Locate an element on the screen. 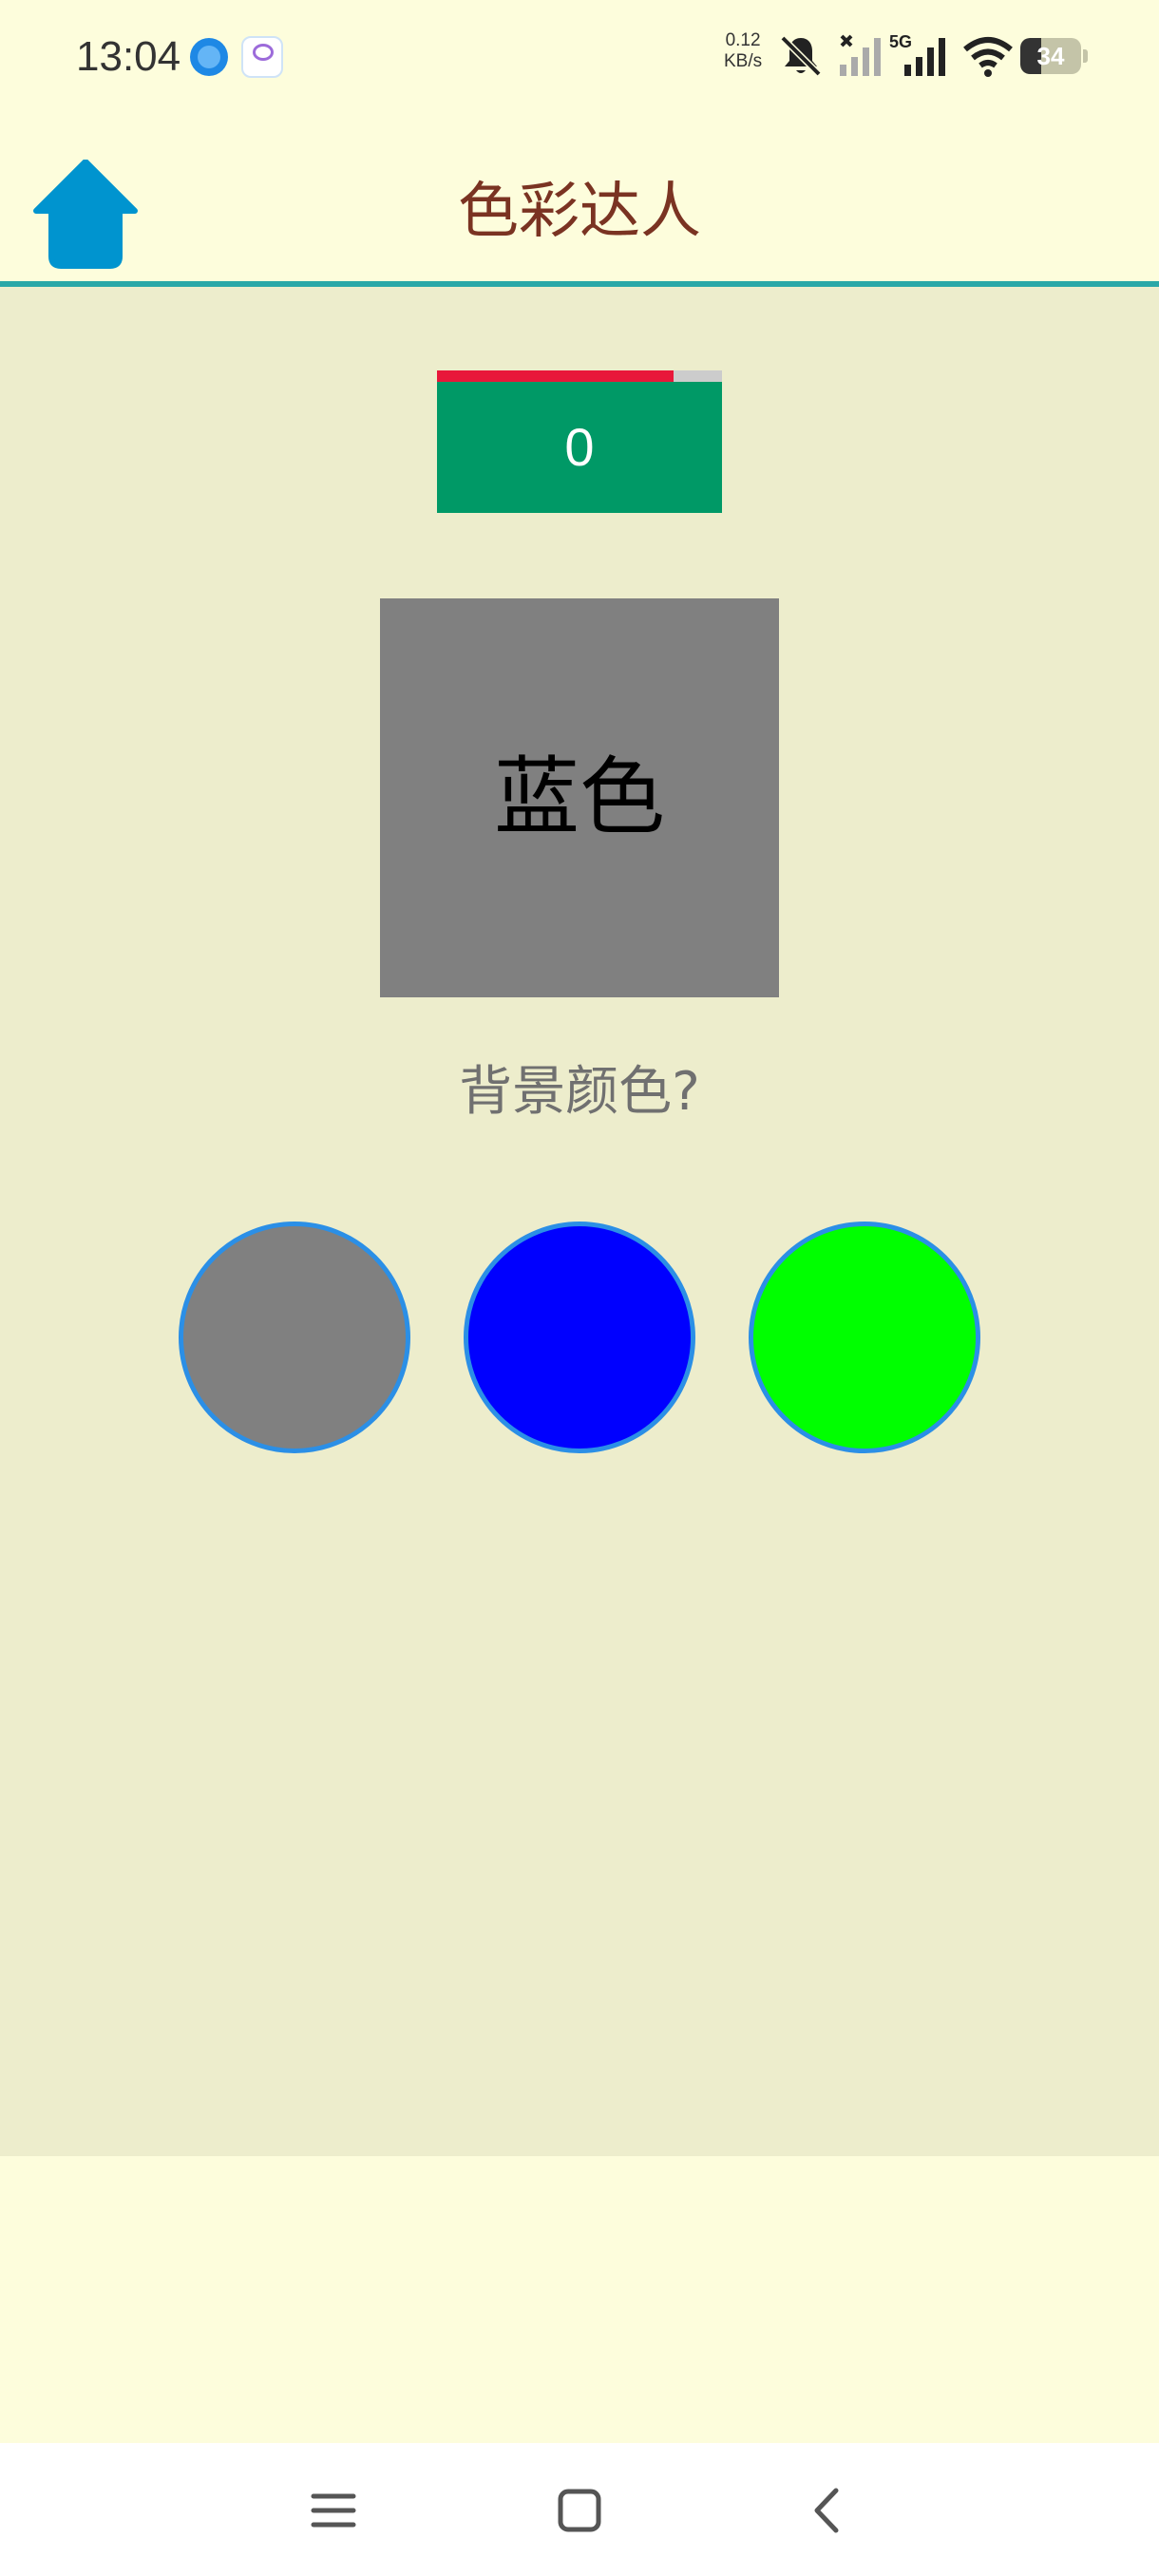 Image resolution: width=1159 pixels, height=2576 pixels. battery-level: 34 is located at coordinates (1050, 56).